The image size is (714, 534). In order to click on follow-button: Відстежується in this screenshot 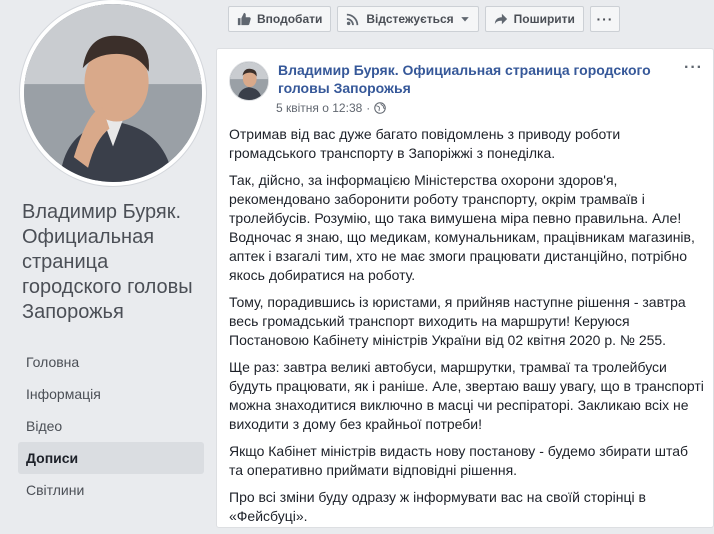, I will do `click(408, 19)`.